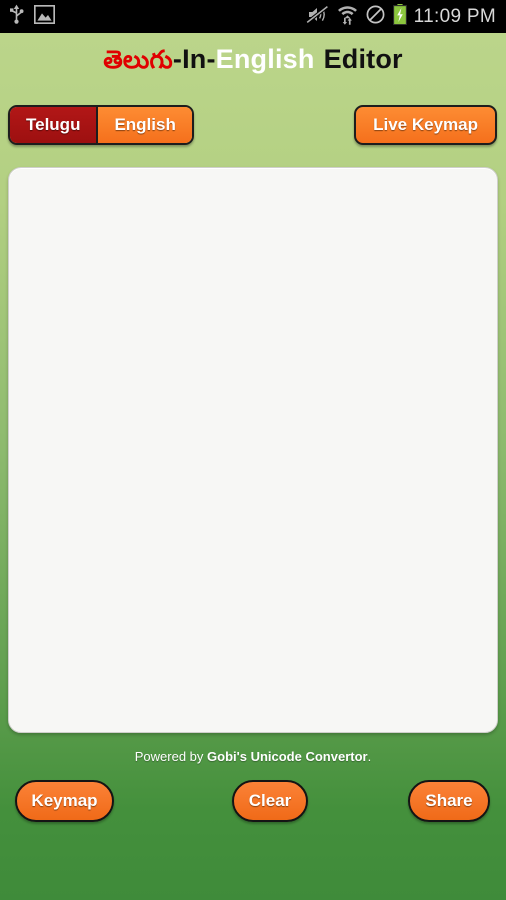 This screenshot has width=506, height=900. Describe the element at coordinates (270, 801) in the screenshot. I see `clear-button: Clear` at that location.